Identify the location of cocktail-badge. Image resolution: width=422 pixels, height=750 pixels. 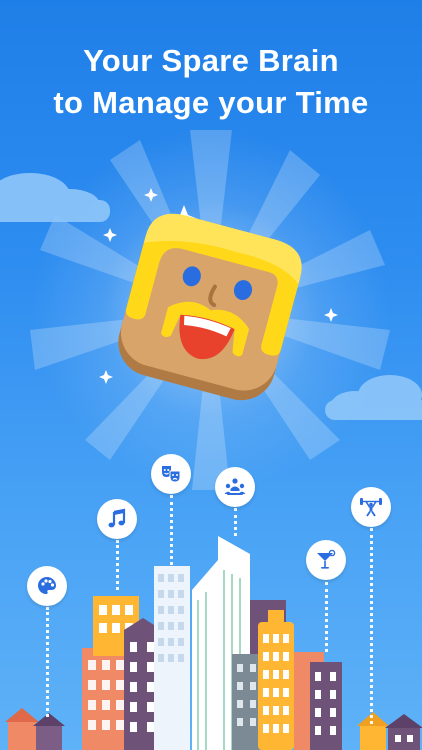
(326, 560).